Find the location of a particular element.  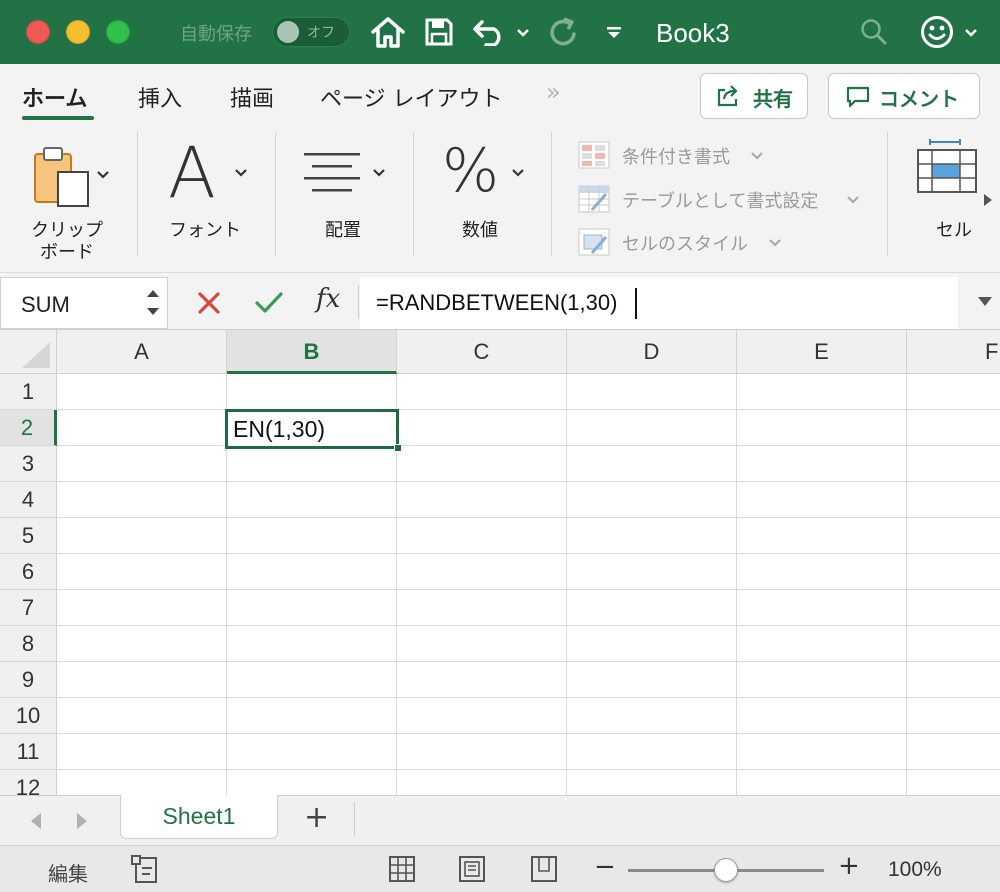

autosave-state: オフ is located at coordinates (321, 33).